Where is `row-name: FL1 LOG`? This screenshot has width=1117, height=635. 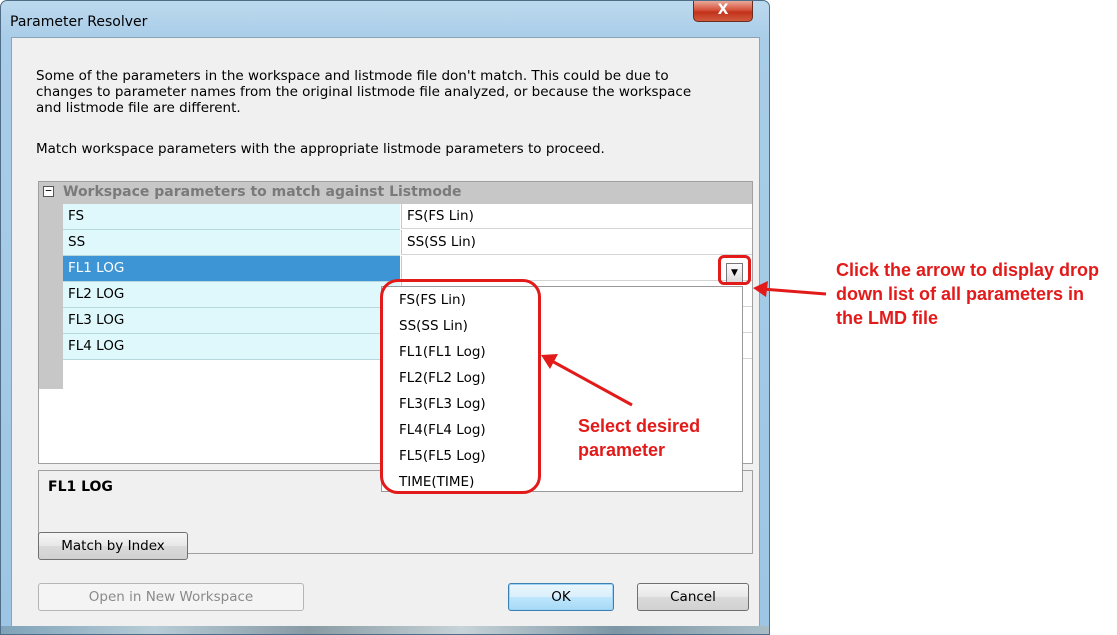
row-name: FL1 LOG is located at coordinates (231, 269).